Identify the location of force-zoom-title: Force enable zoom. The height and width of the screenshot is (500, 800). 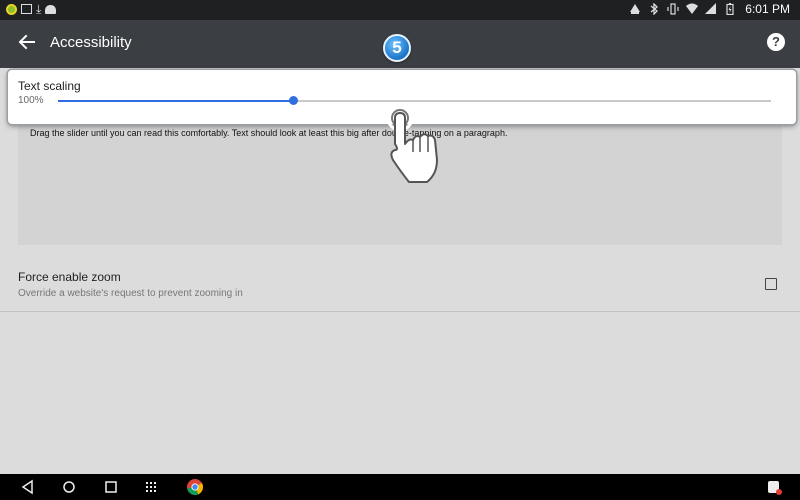
(69, 277).